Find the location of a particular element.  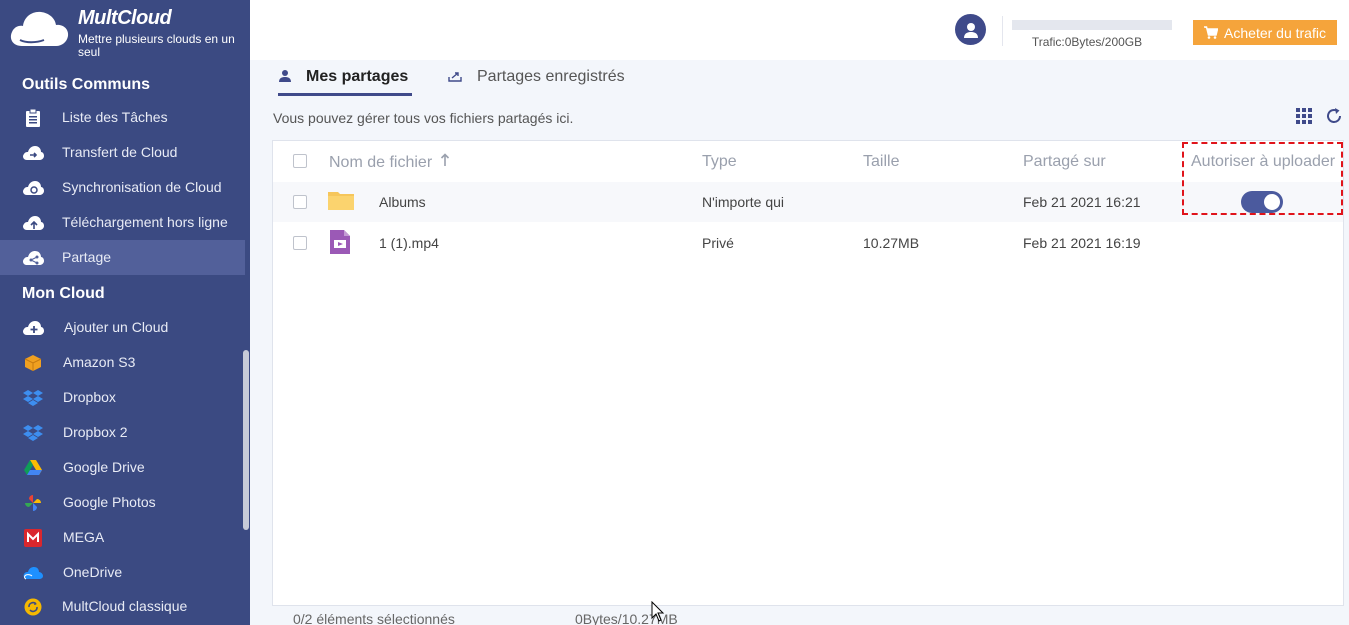

user-avatar-button is located at coordinates (970, 29).